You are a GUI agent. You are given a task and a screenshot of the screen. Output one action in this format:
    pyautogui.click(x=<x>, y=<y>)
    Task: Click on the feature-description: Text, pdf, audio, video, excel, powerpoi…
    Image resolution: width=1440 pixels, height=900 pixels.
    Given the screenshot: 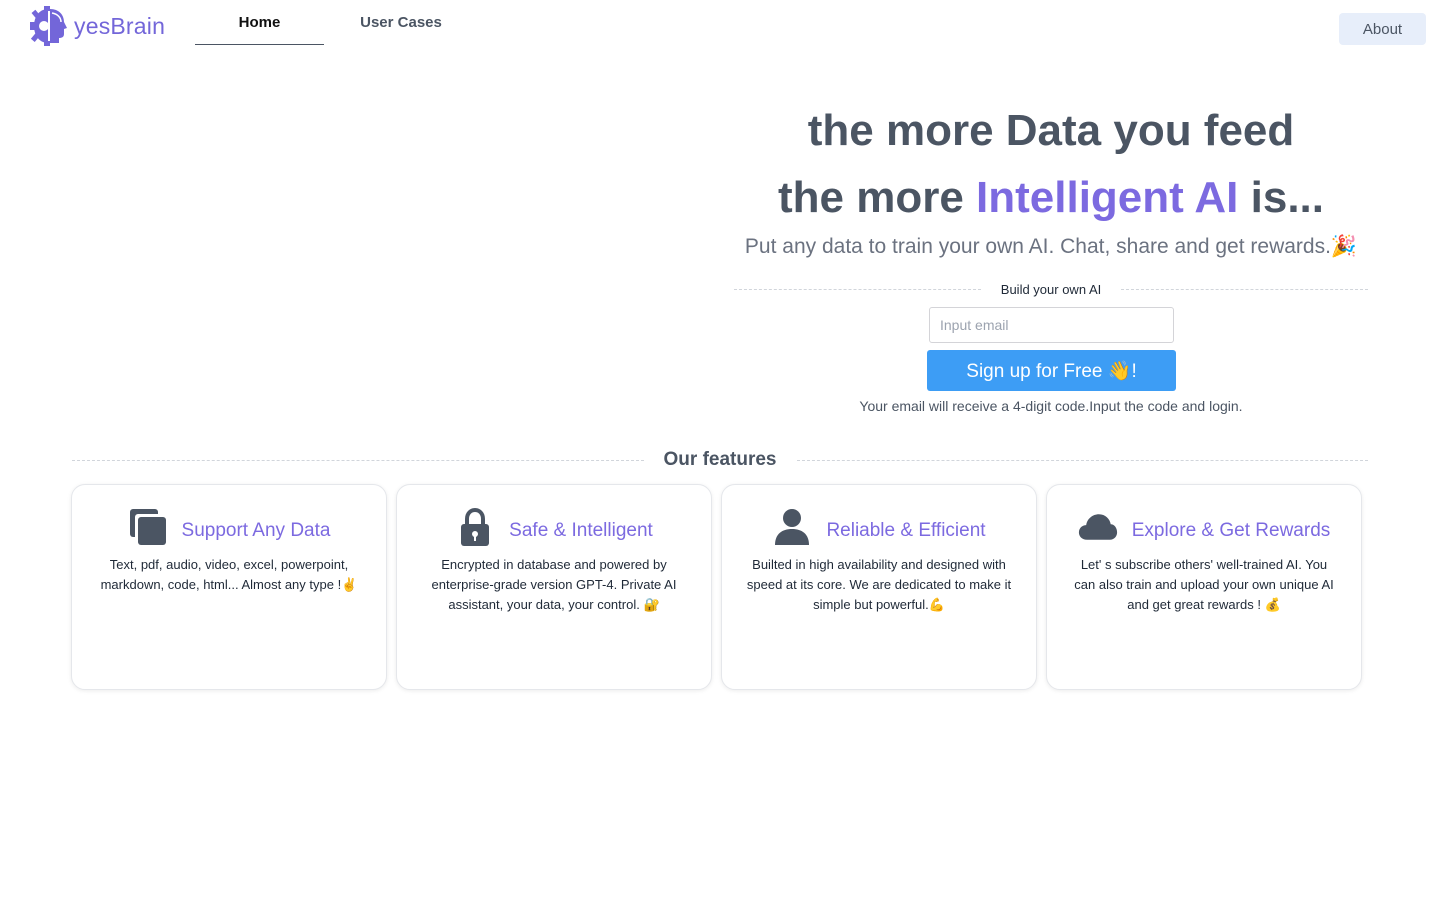 What is the action you would take?
    pyautogui.click(x=229, y=574)
    